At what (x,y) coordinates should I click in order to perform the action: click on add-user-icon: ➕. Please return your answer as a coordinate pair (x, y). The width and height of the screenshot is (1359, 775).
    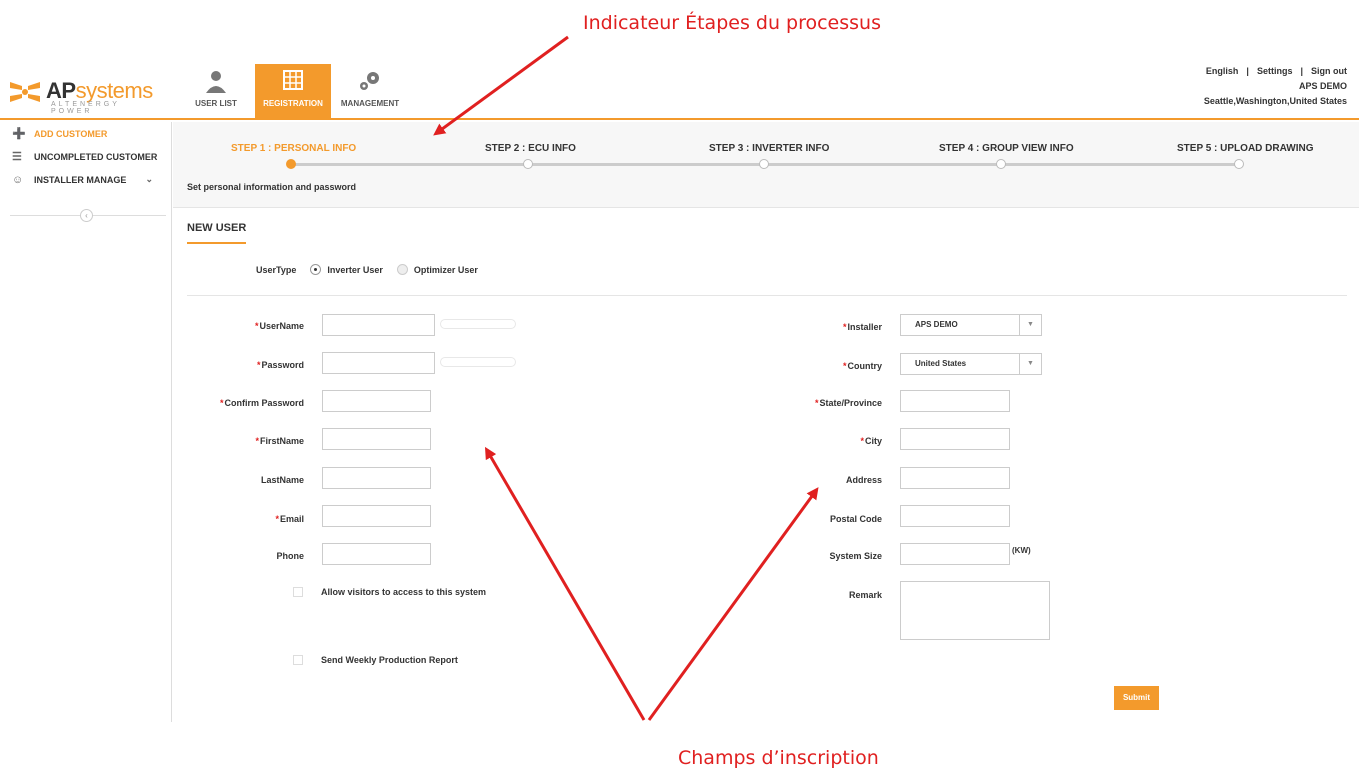
    Looking at the image, I should click on (19, 134).